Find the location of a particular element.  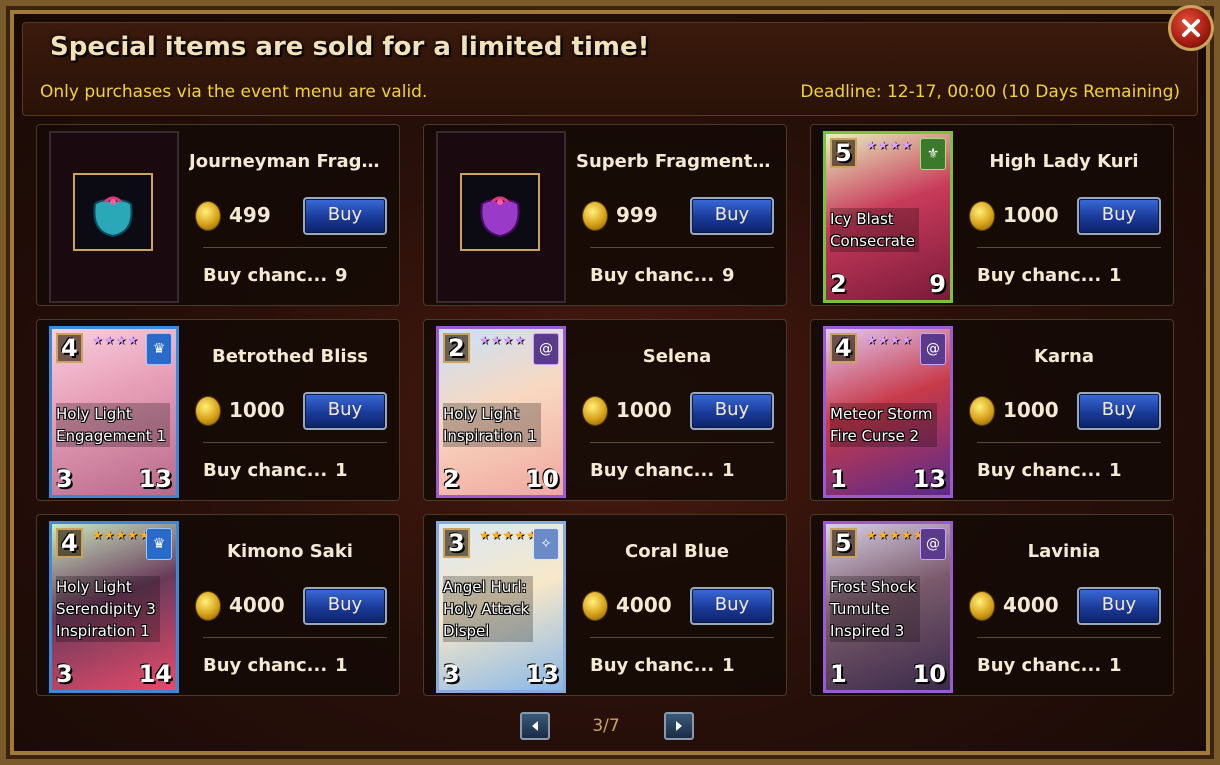

card-cost: 5 is located at coordinates (843, 543).